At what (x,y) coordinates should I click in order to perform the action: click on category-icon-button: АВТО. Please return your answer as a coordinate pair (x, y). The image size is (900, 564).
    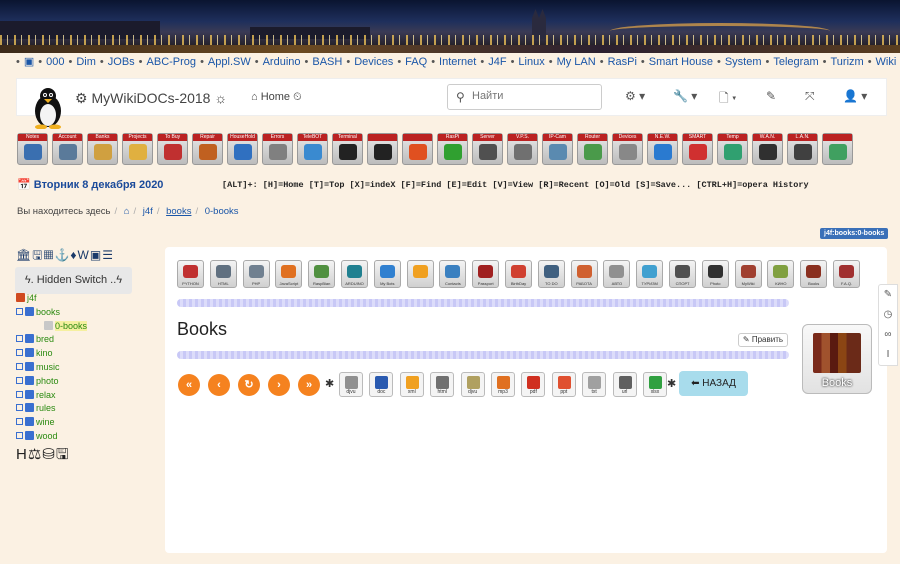
    Looking at the image, I should click on (617, 274).